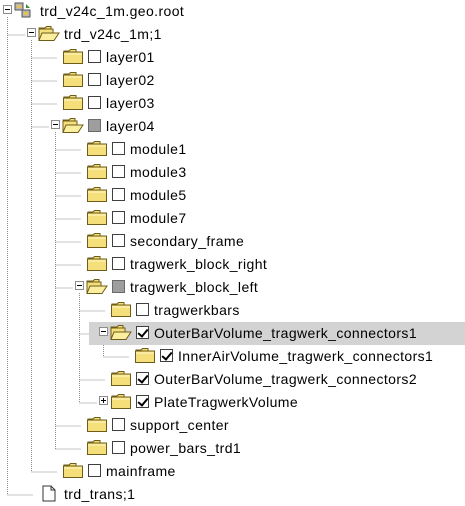 This screenshot has width=465, height=506. Describe the element at coordinates (197, 310) in the screenshot. I see `tree-node-label: tragwerkbars` at that location.